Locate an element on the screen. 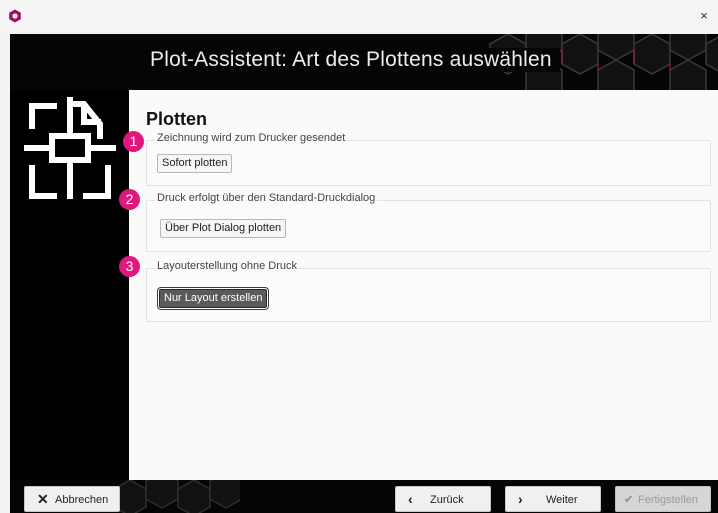 The width and height of the screenshot is (718, 513). next-button: › Weiter is located at coordinates (553, 499).